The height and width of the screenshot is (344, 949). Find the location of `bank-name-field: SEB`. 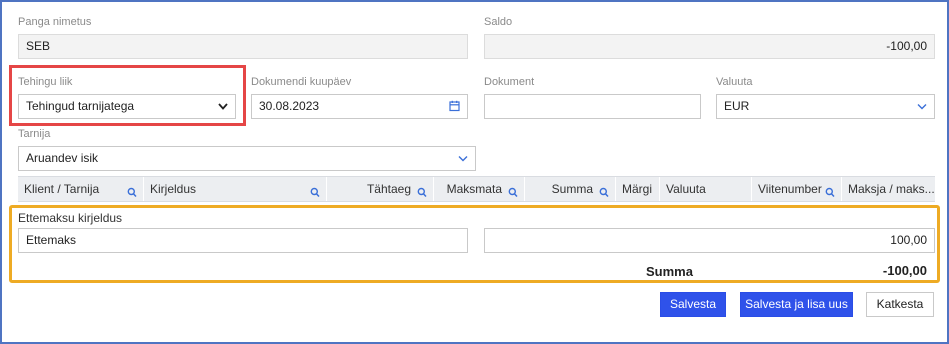

bank-name-field: SEB is located at coordinates (243, 46).